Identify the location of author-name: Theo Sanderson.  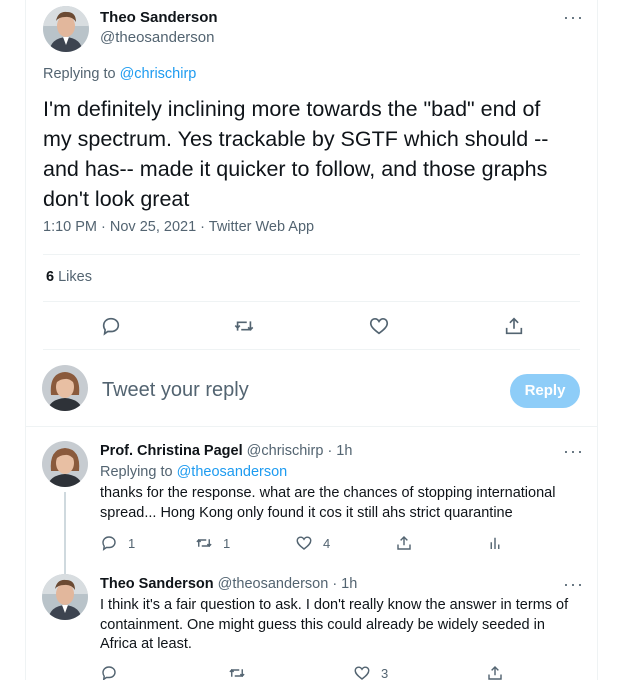
(159, 18).